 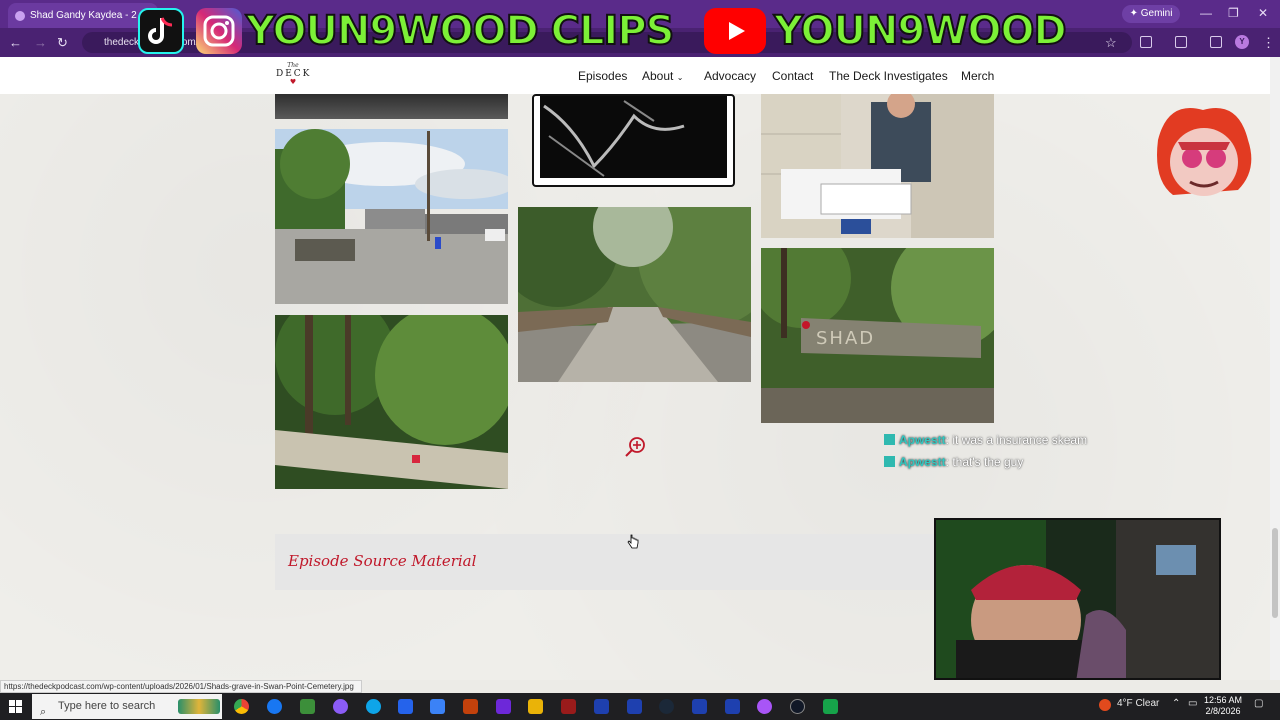 I want to click on chat-message: Apwestt: that's the guy, so click(x=953, y=462).